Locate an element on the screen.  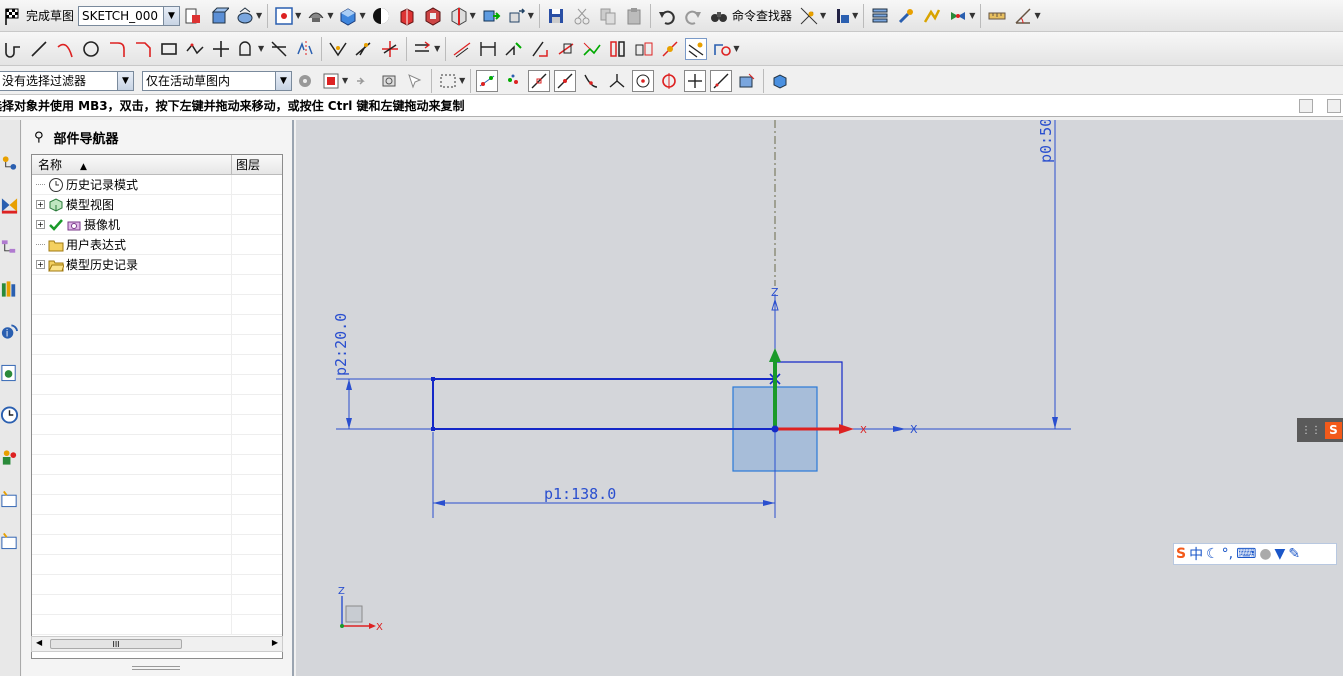
save-icon is located at coordinates (556, 16).